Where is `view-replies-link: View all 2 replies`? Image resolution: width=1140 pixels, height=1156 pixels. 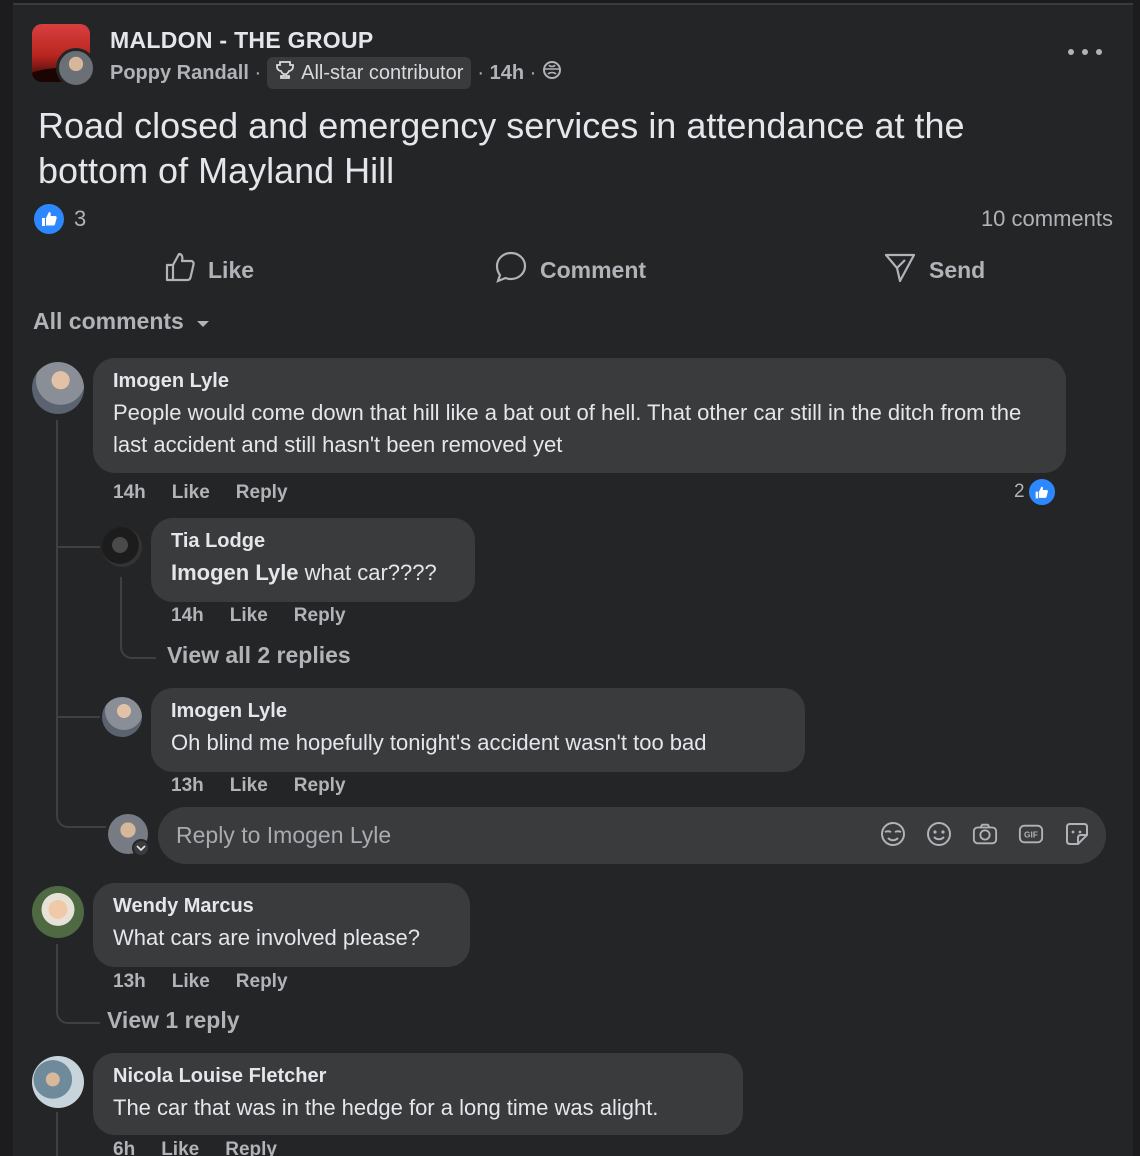
view-replies-link: View all 2 replies is located at coordinates (259, 655).